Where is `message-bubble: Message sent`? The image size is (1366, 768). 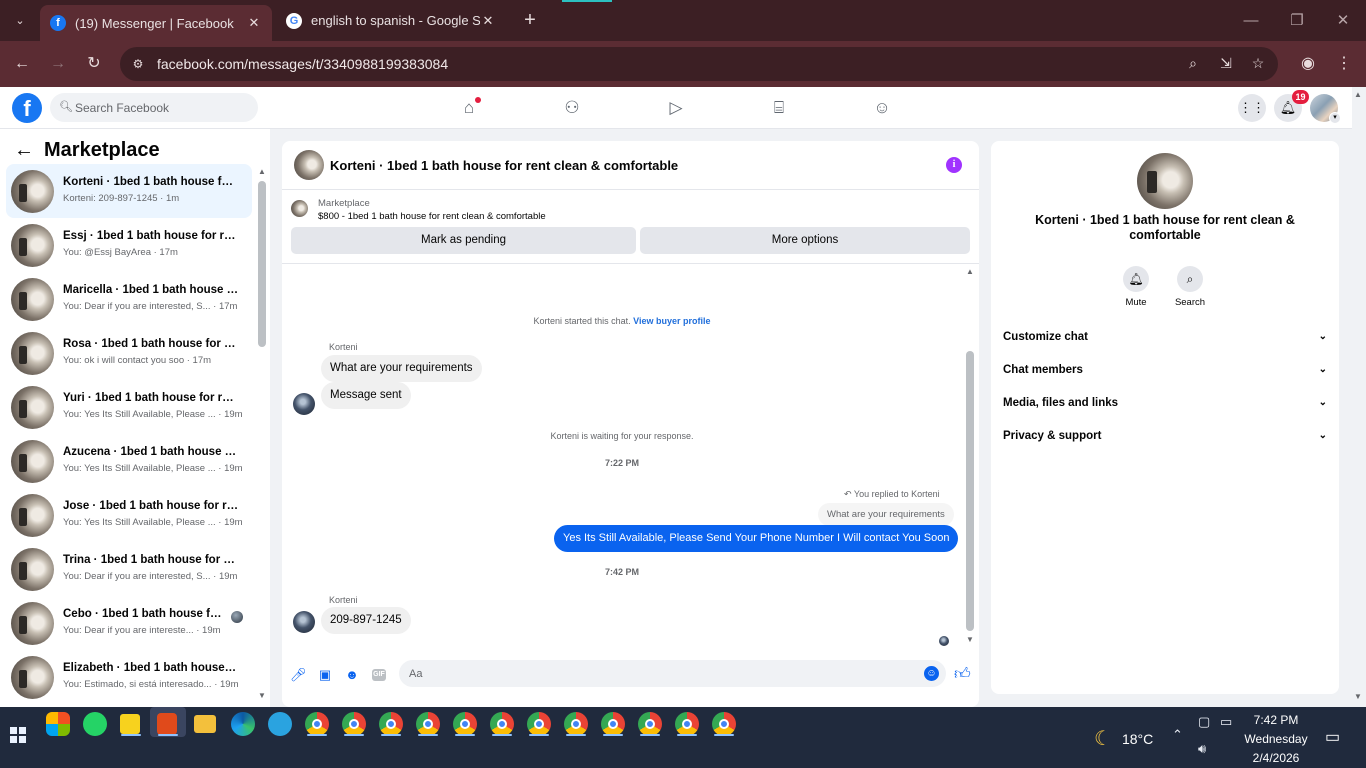 message-bubble: Message sent is located at coordinates (366, 395).